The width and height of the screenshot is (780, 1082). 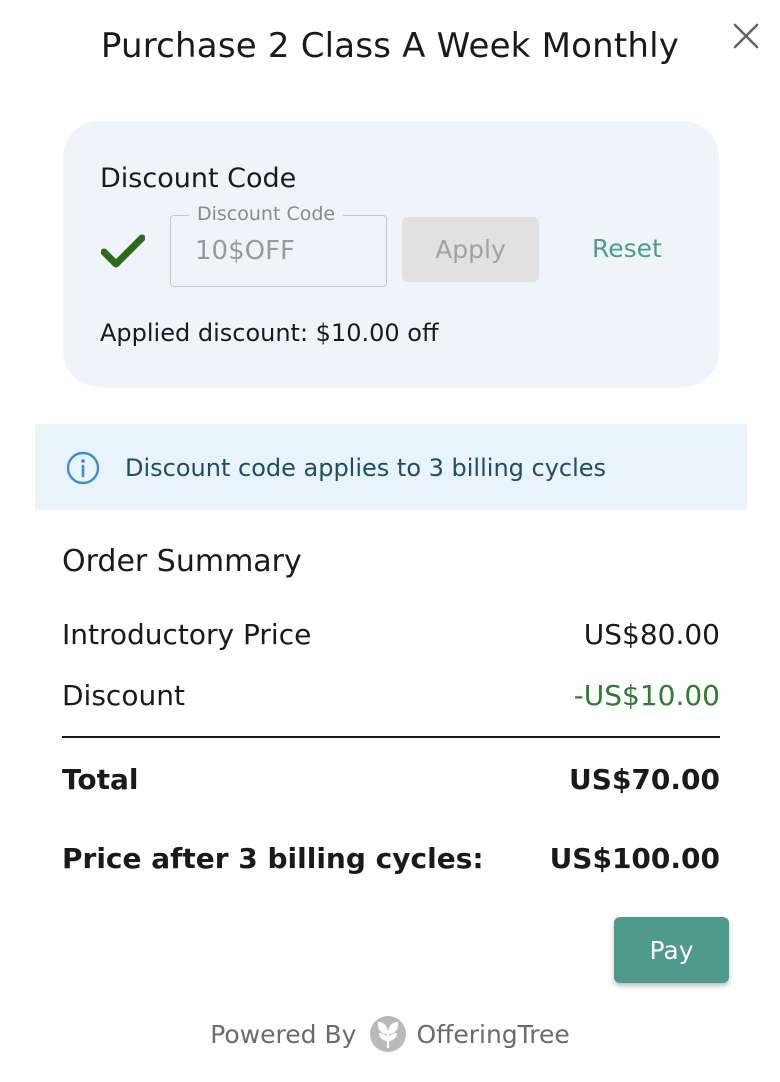 I want to click on checkmark-icon, so click(x=123, y=251).